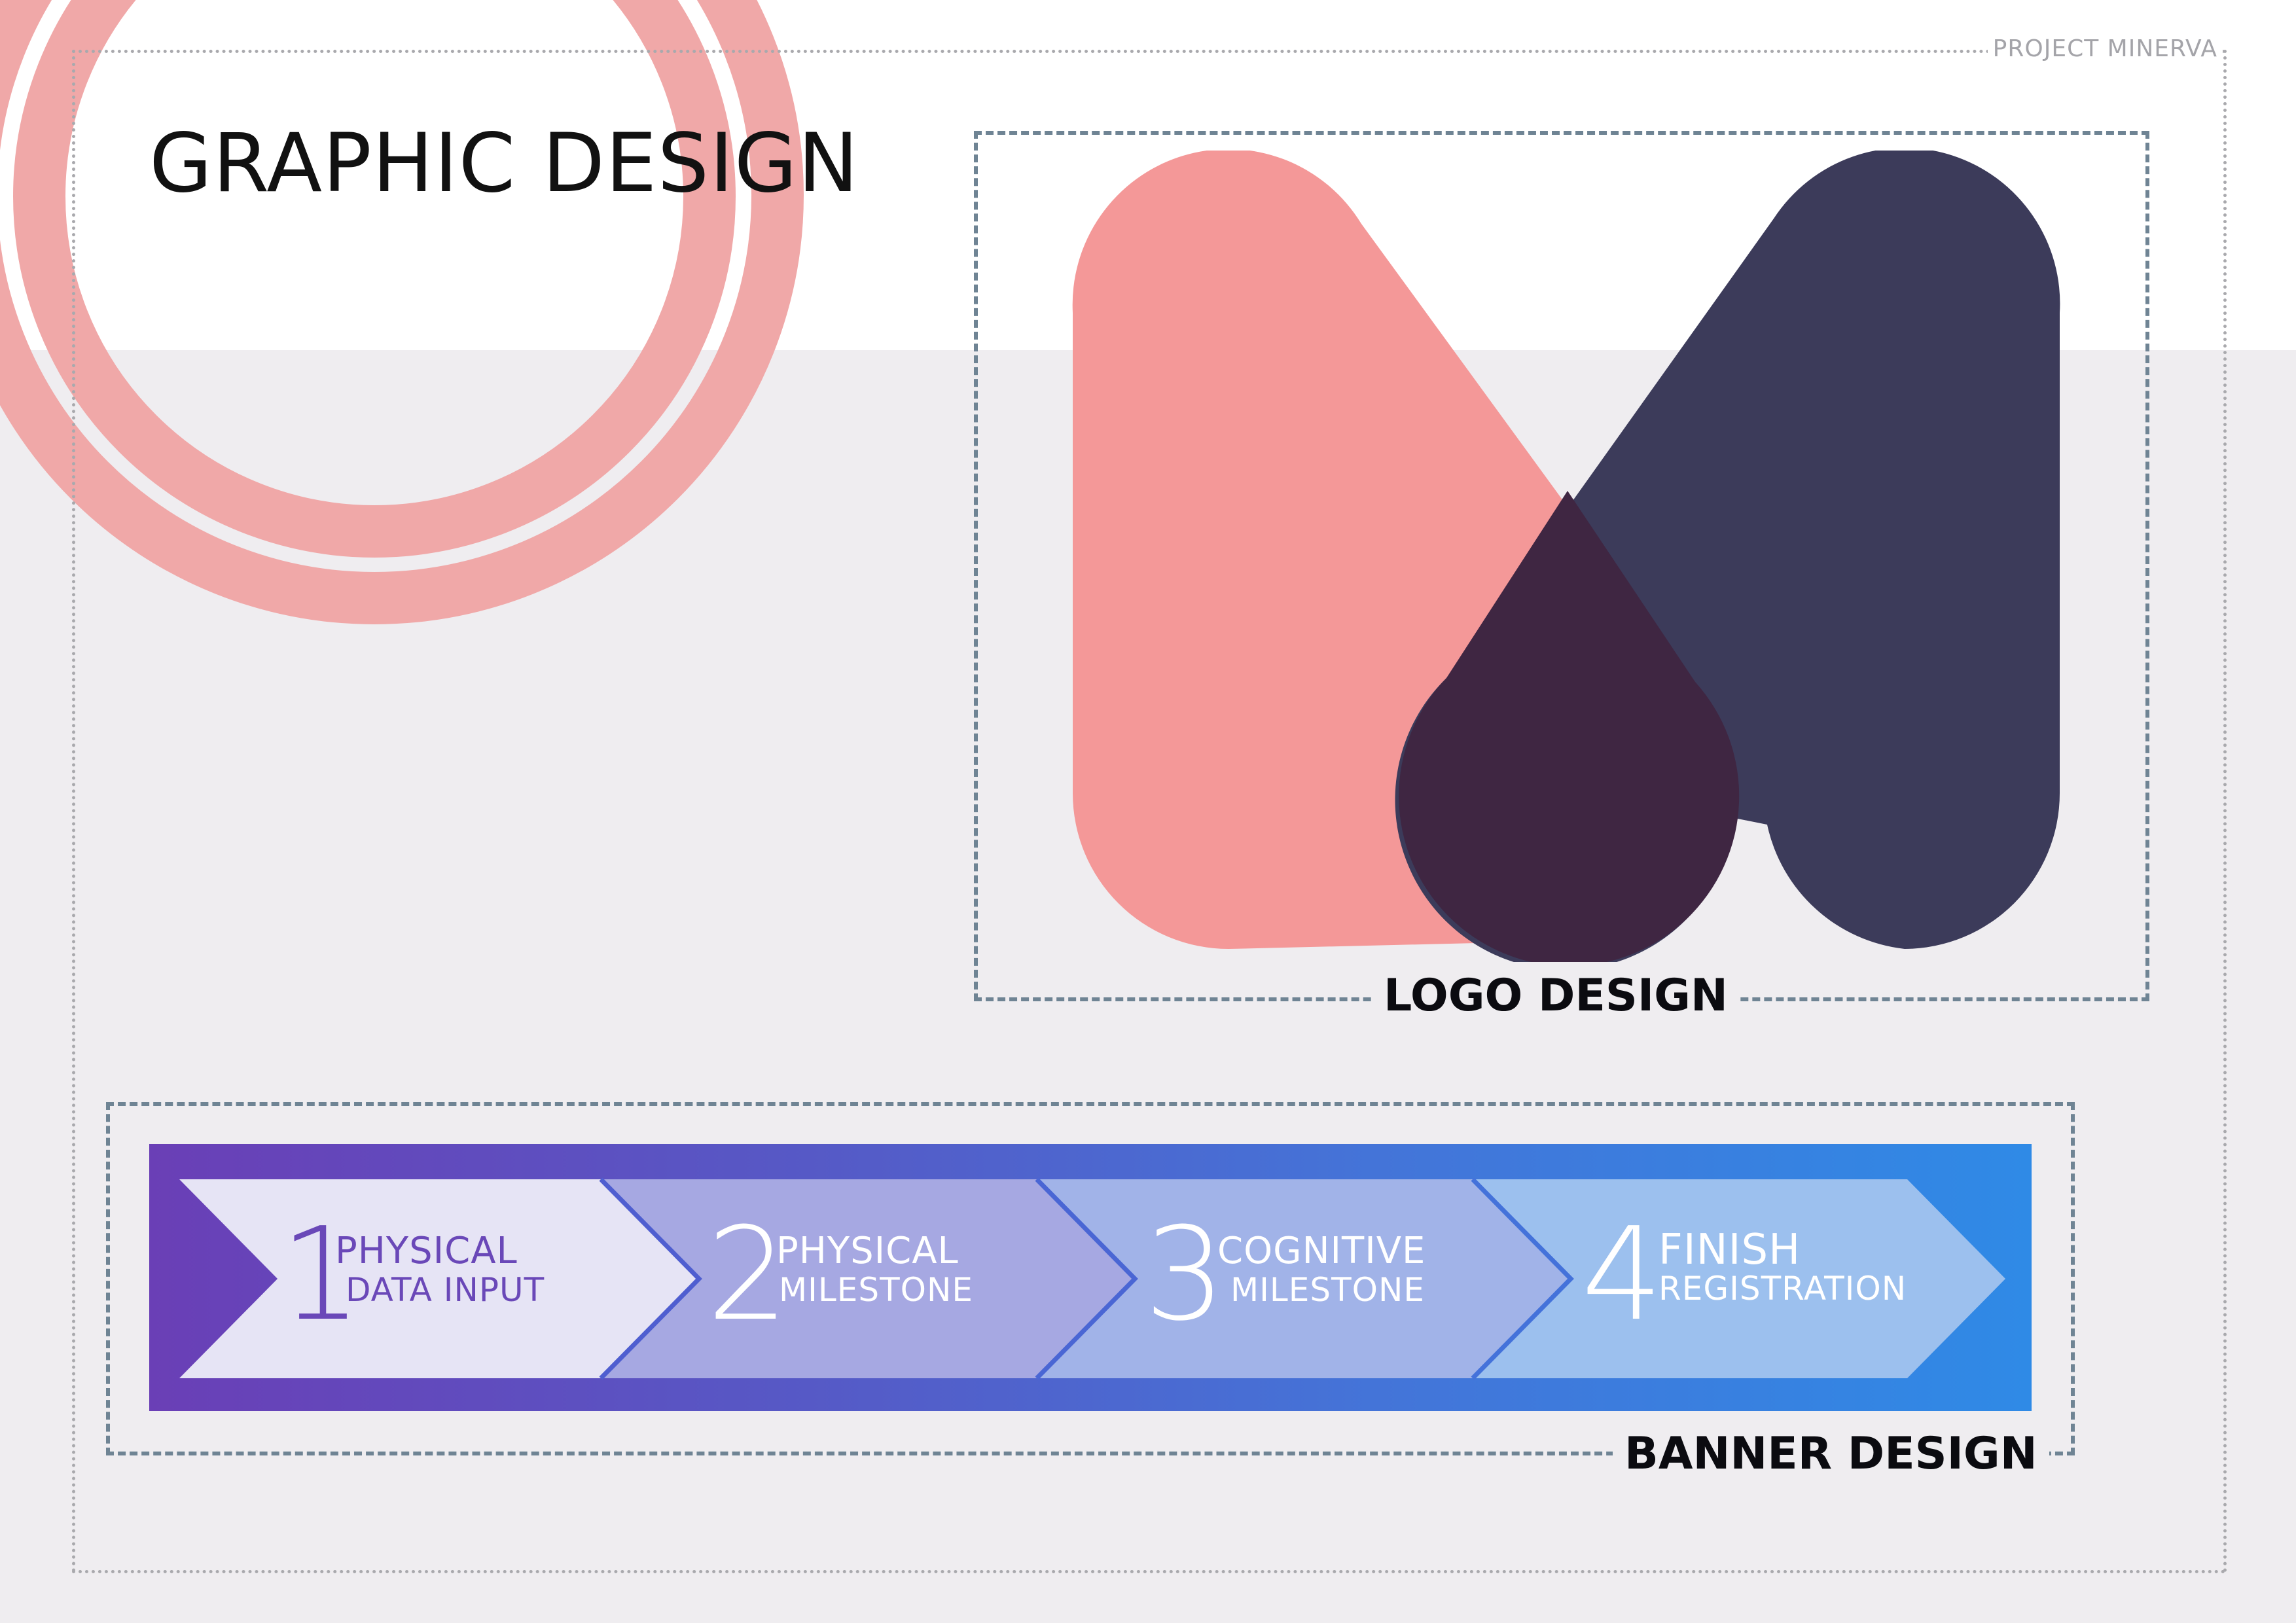 This screenshot has width=2296, height=1623. Describe the element at coordinates (1831, 1454) in the screenshot. I see `banner-design-label: BANNER DESIGN` at that location.